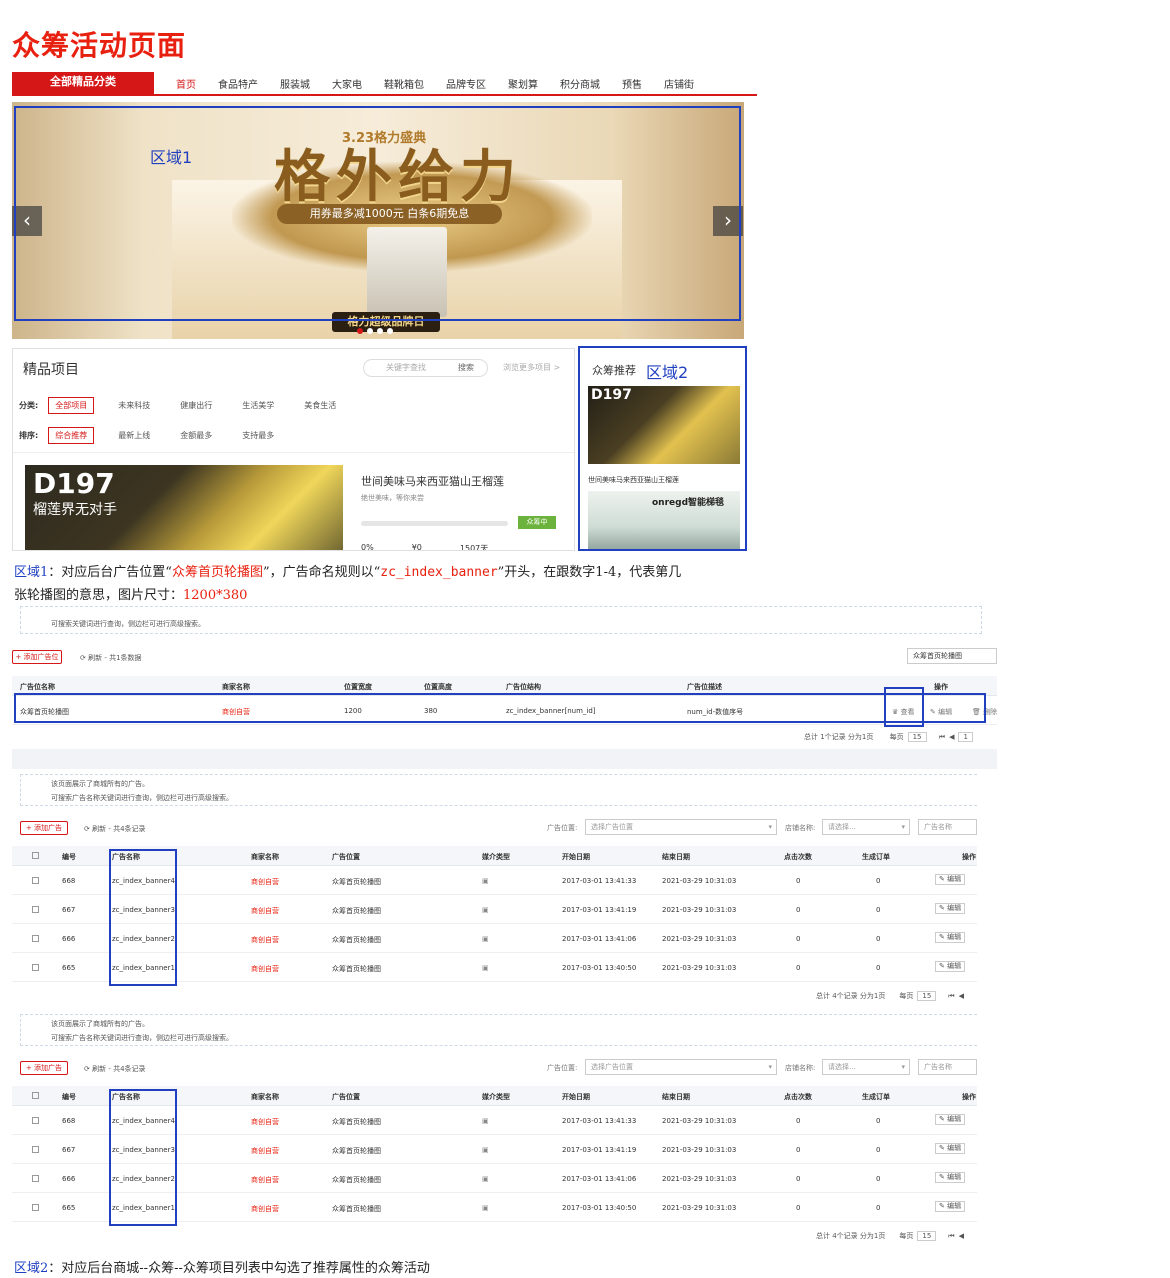 The height and width of the screenshot is (1278, 1170). Describe the element at coordinates (965, 737) in the screenshot. I see `page-select: 1` at that location.